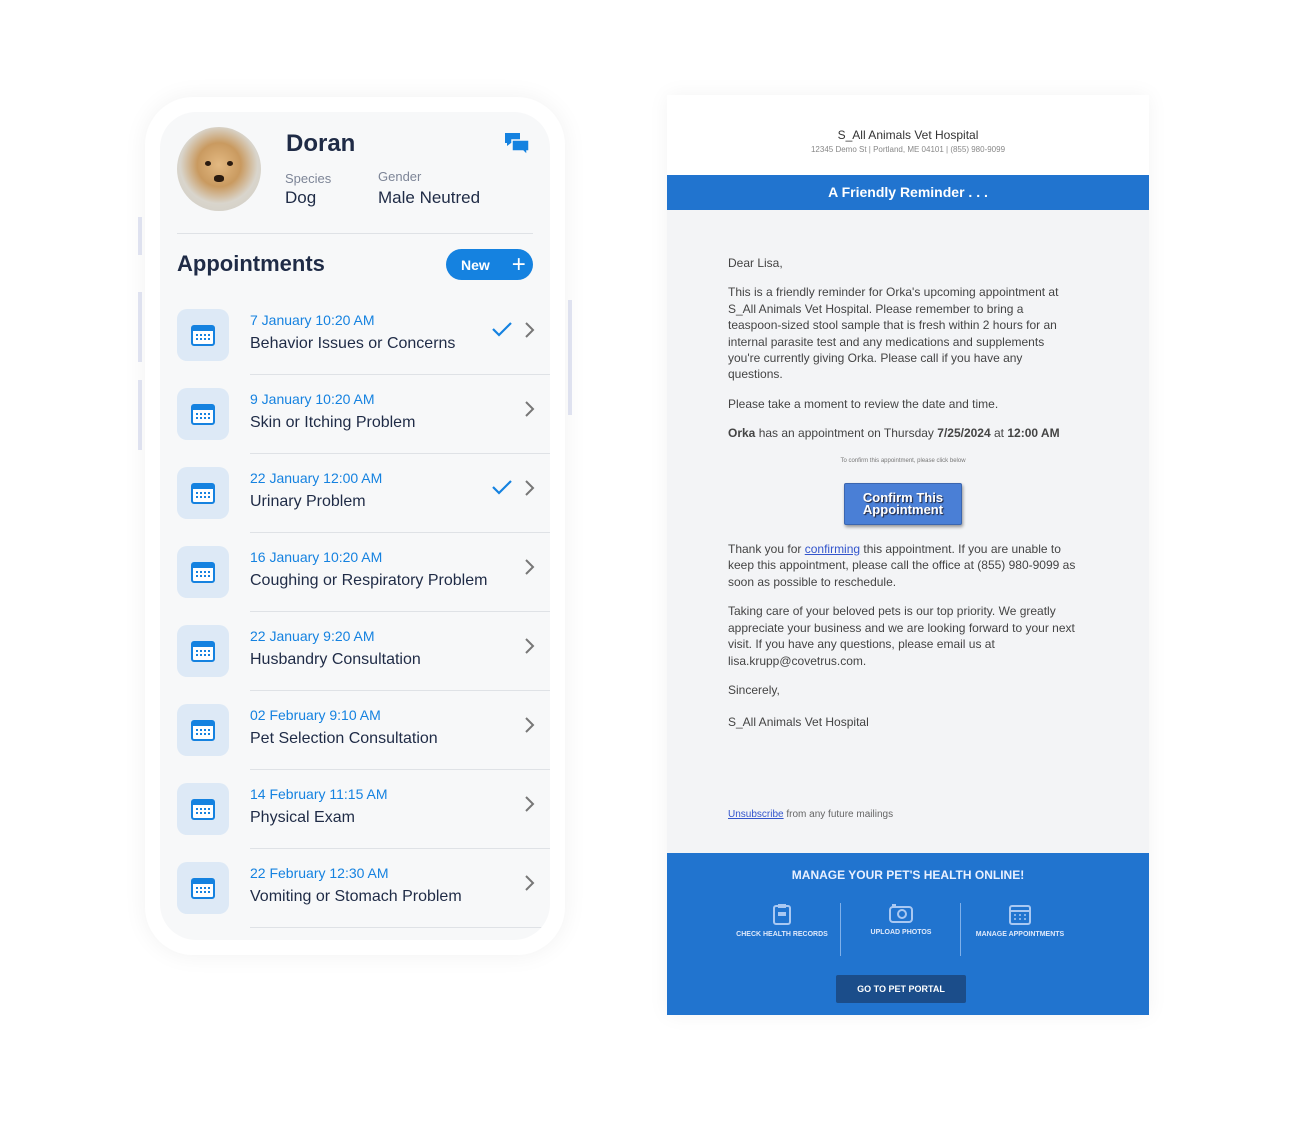  I want to click on camera-icon, so click(901, 913).